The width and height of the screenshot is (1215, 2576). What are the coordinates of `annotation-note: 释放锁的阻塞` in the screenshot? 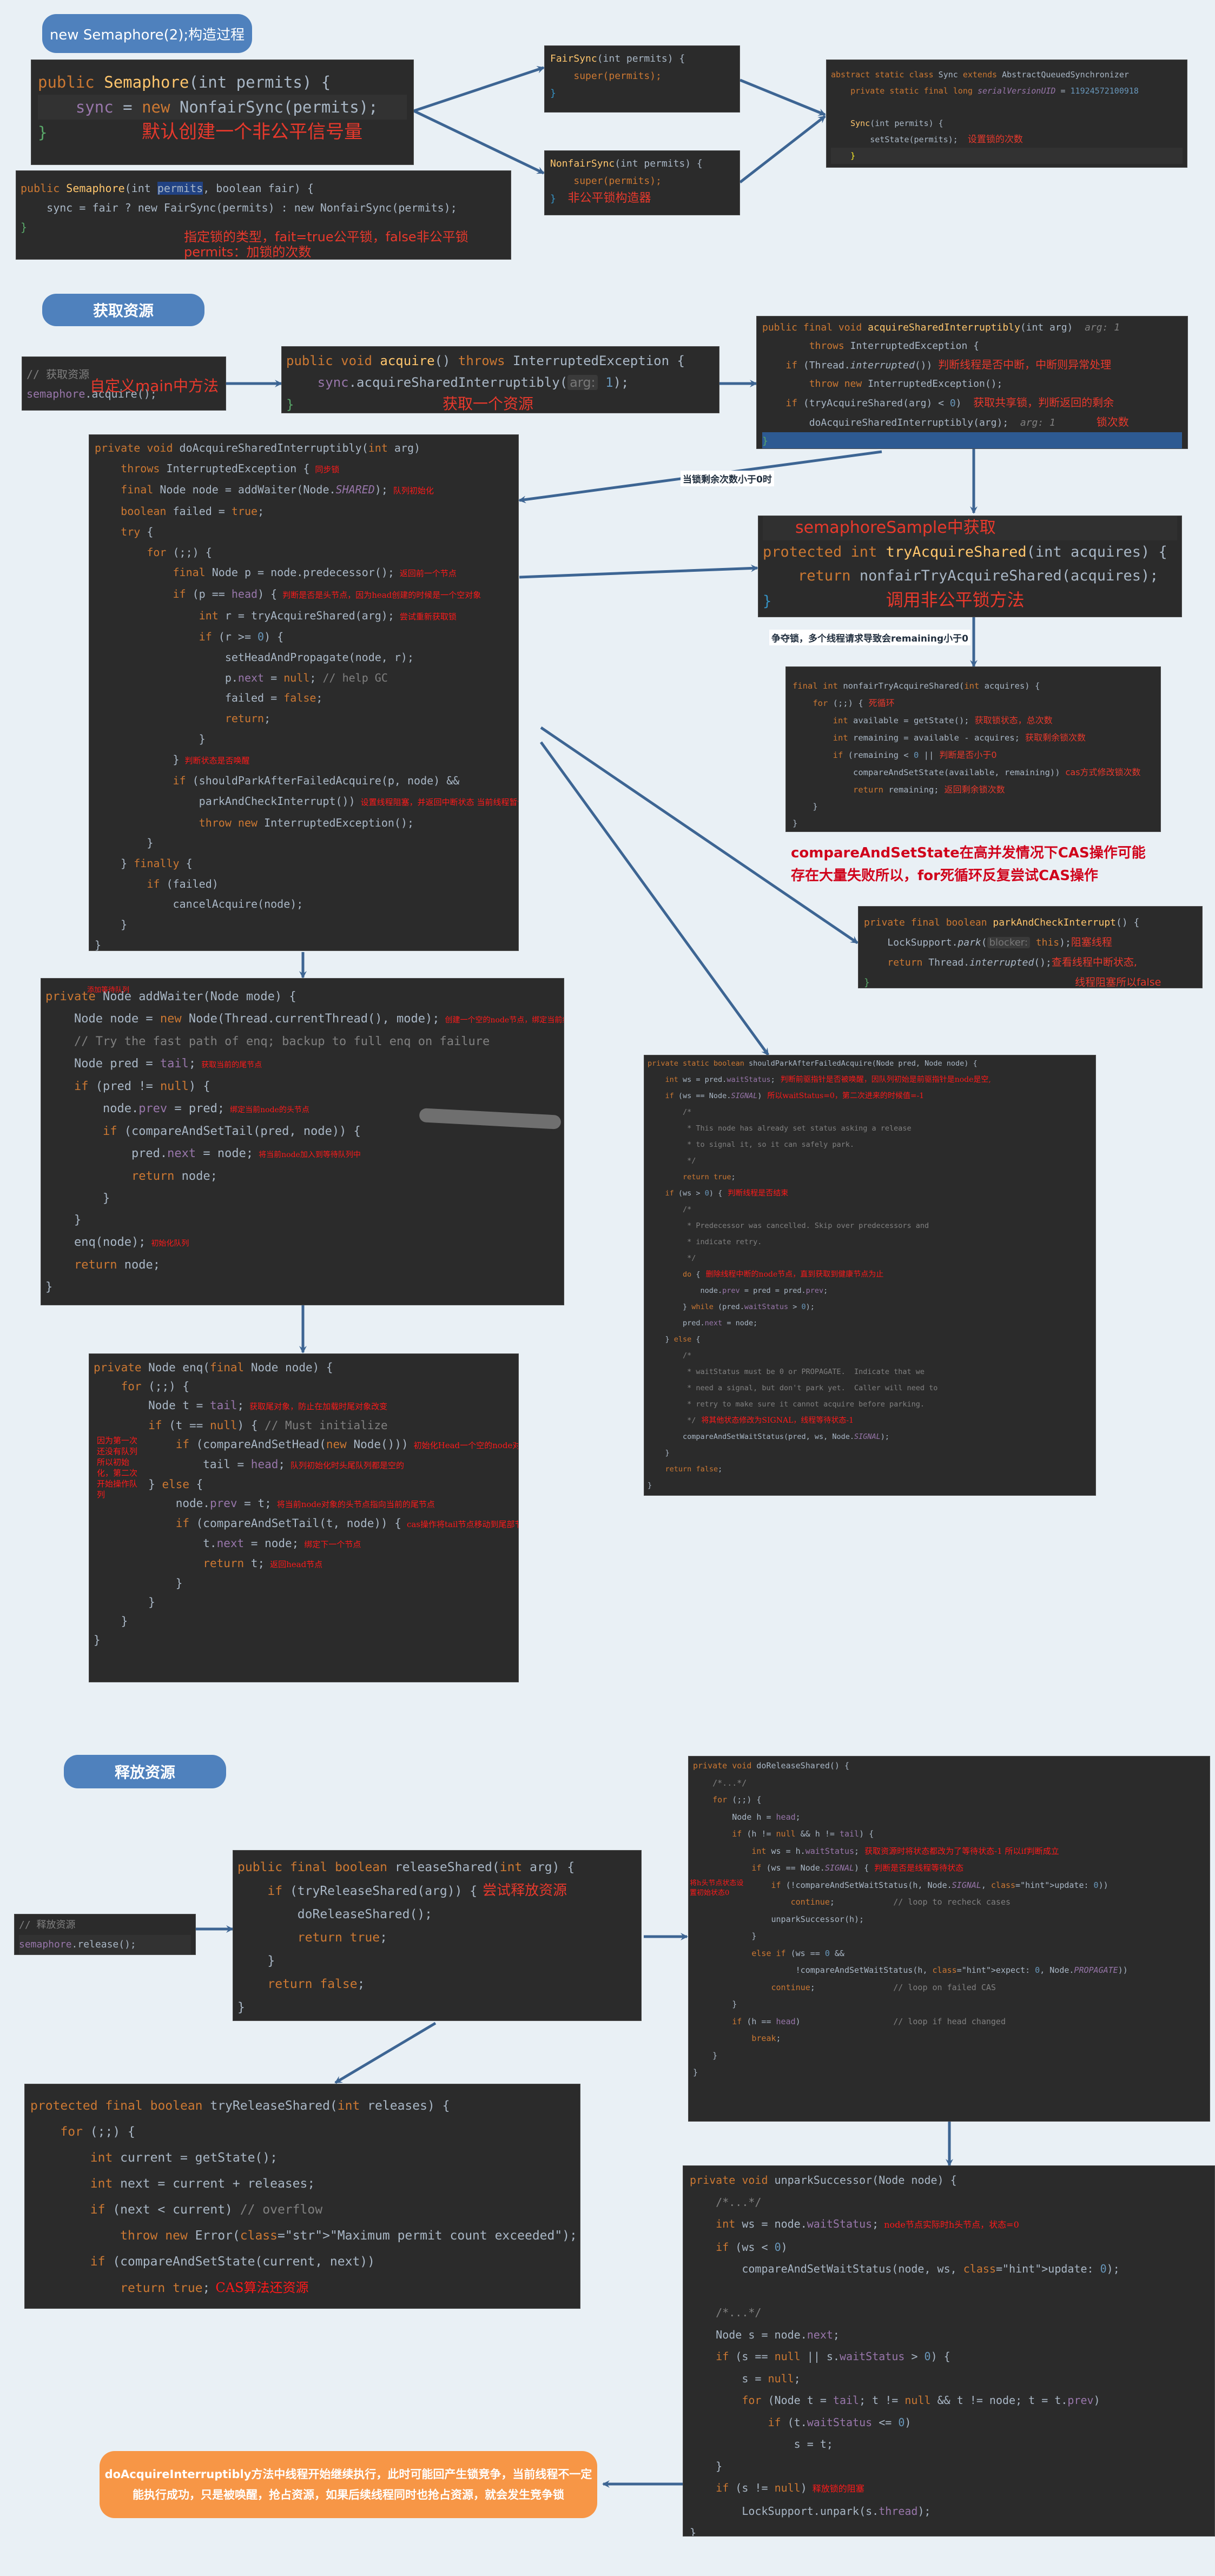 It's located at (838, 2488).